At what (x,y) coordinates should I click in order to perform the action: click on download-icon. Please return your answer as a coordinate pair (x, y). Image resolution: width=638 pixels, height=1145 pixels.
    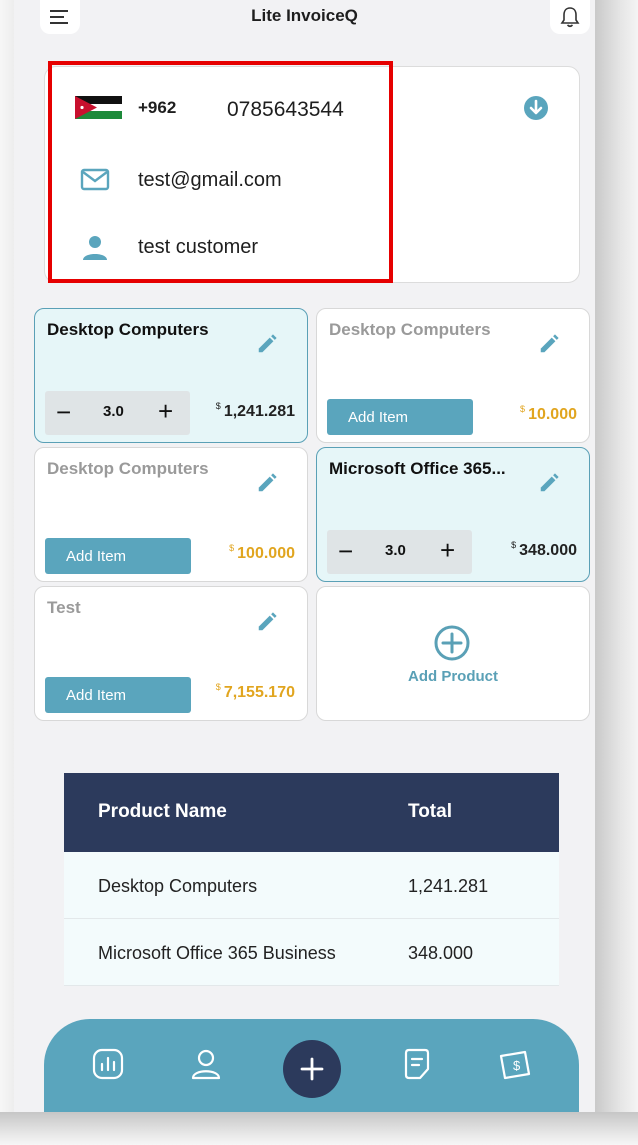
    Looking at the image, I should click on (536, 108).